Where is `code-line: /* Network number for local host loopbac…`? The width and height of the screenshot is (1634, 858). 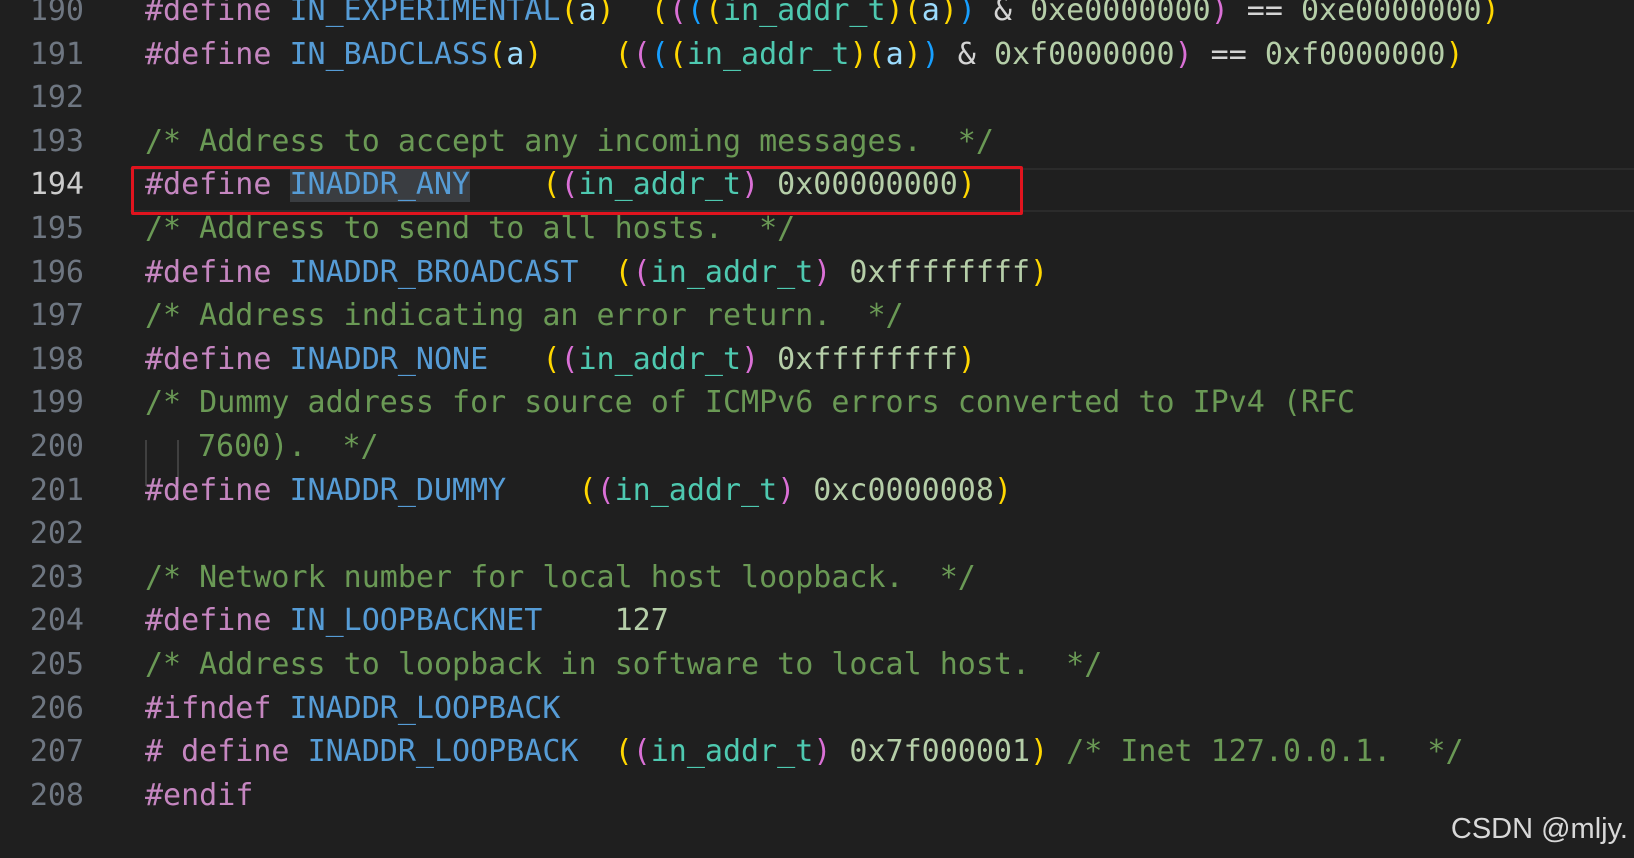
code-line: /* Network number for local host loopbac… is located at coordinates (560, 578).